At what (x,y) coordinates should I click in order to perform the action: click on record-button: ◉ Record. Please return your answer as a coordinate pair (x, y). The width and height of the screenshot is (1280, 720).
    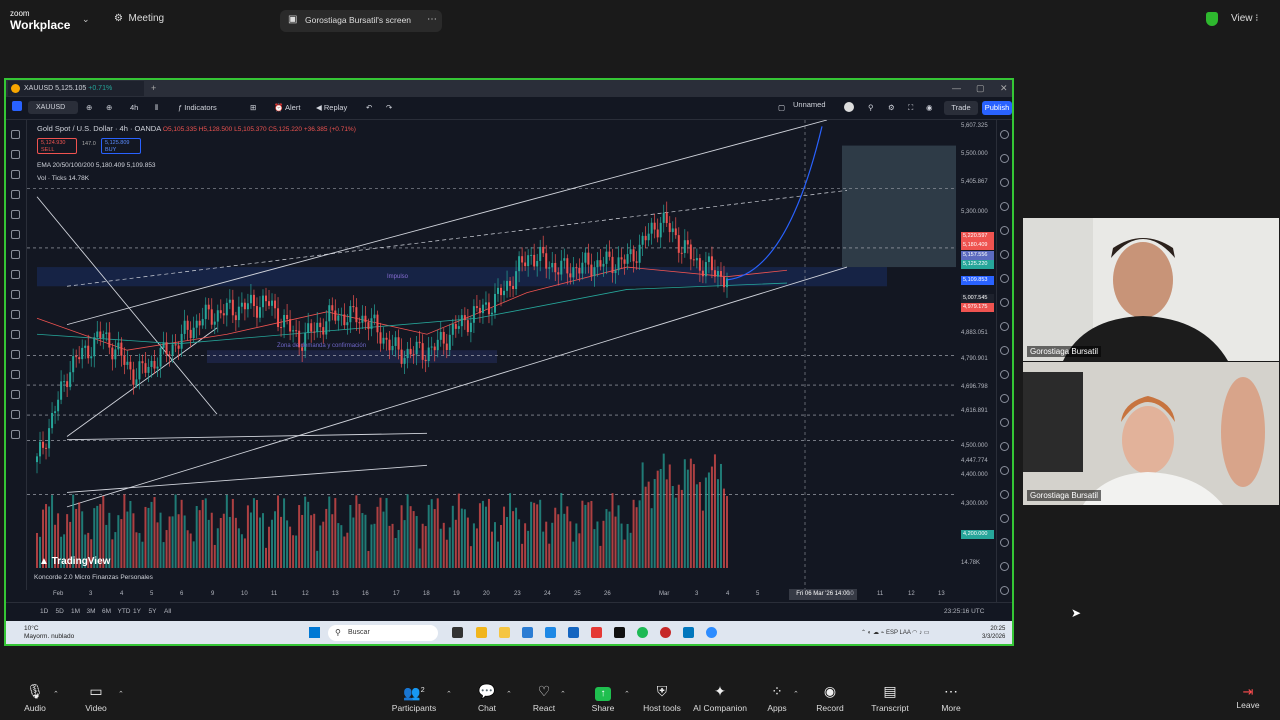
    Looking at the image, I should click on (830, 697).